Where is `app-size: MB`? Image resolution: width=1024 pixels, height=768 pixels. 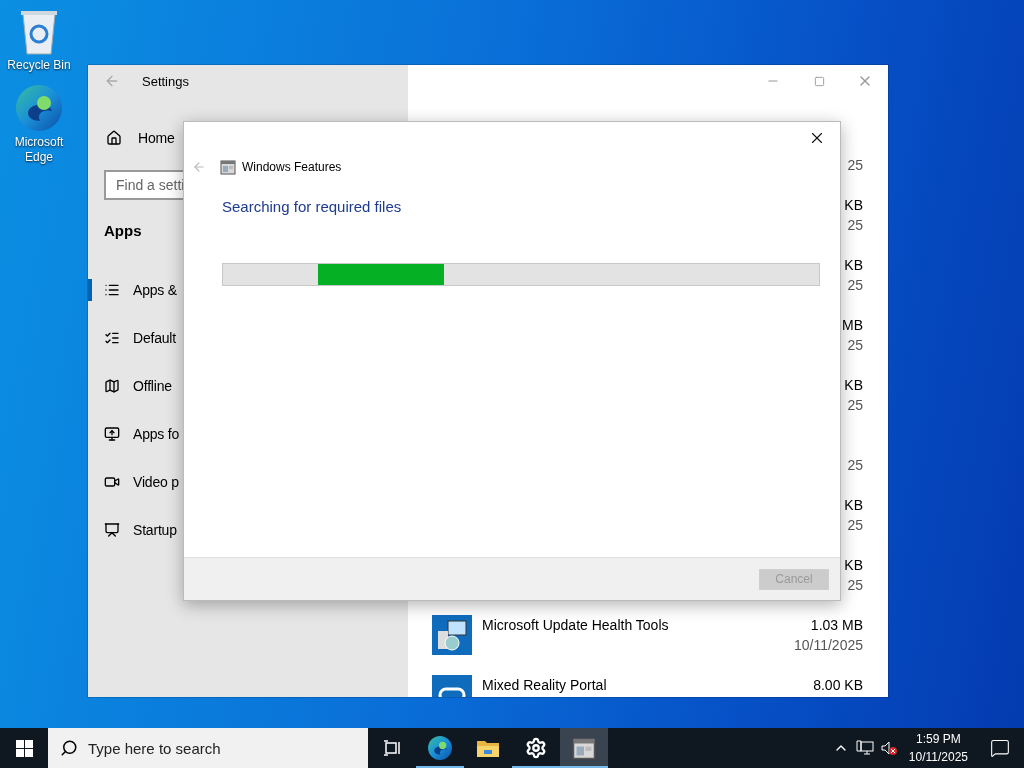
app-size: MB is located at coordinates (852, 325).